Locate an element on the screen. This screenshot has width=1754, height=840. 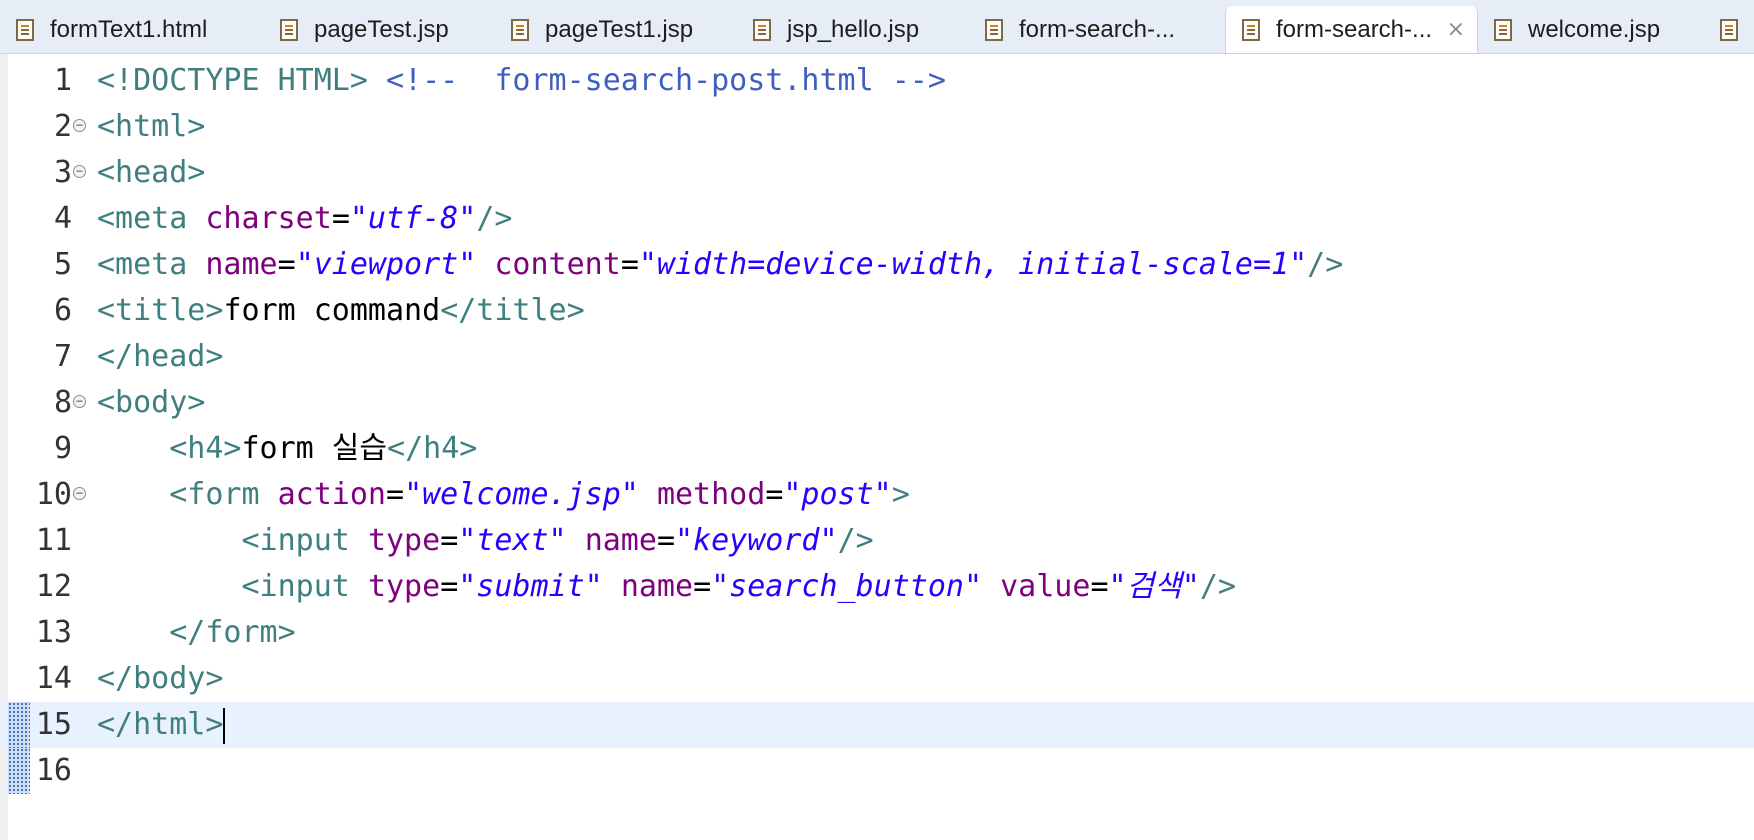
line-number: 9 is located at coordinates (62, 448).